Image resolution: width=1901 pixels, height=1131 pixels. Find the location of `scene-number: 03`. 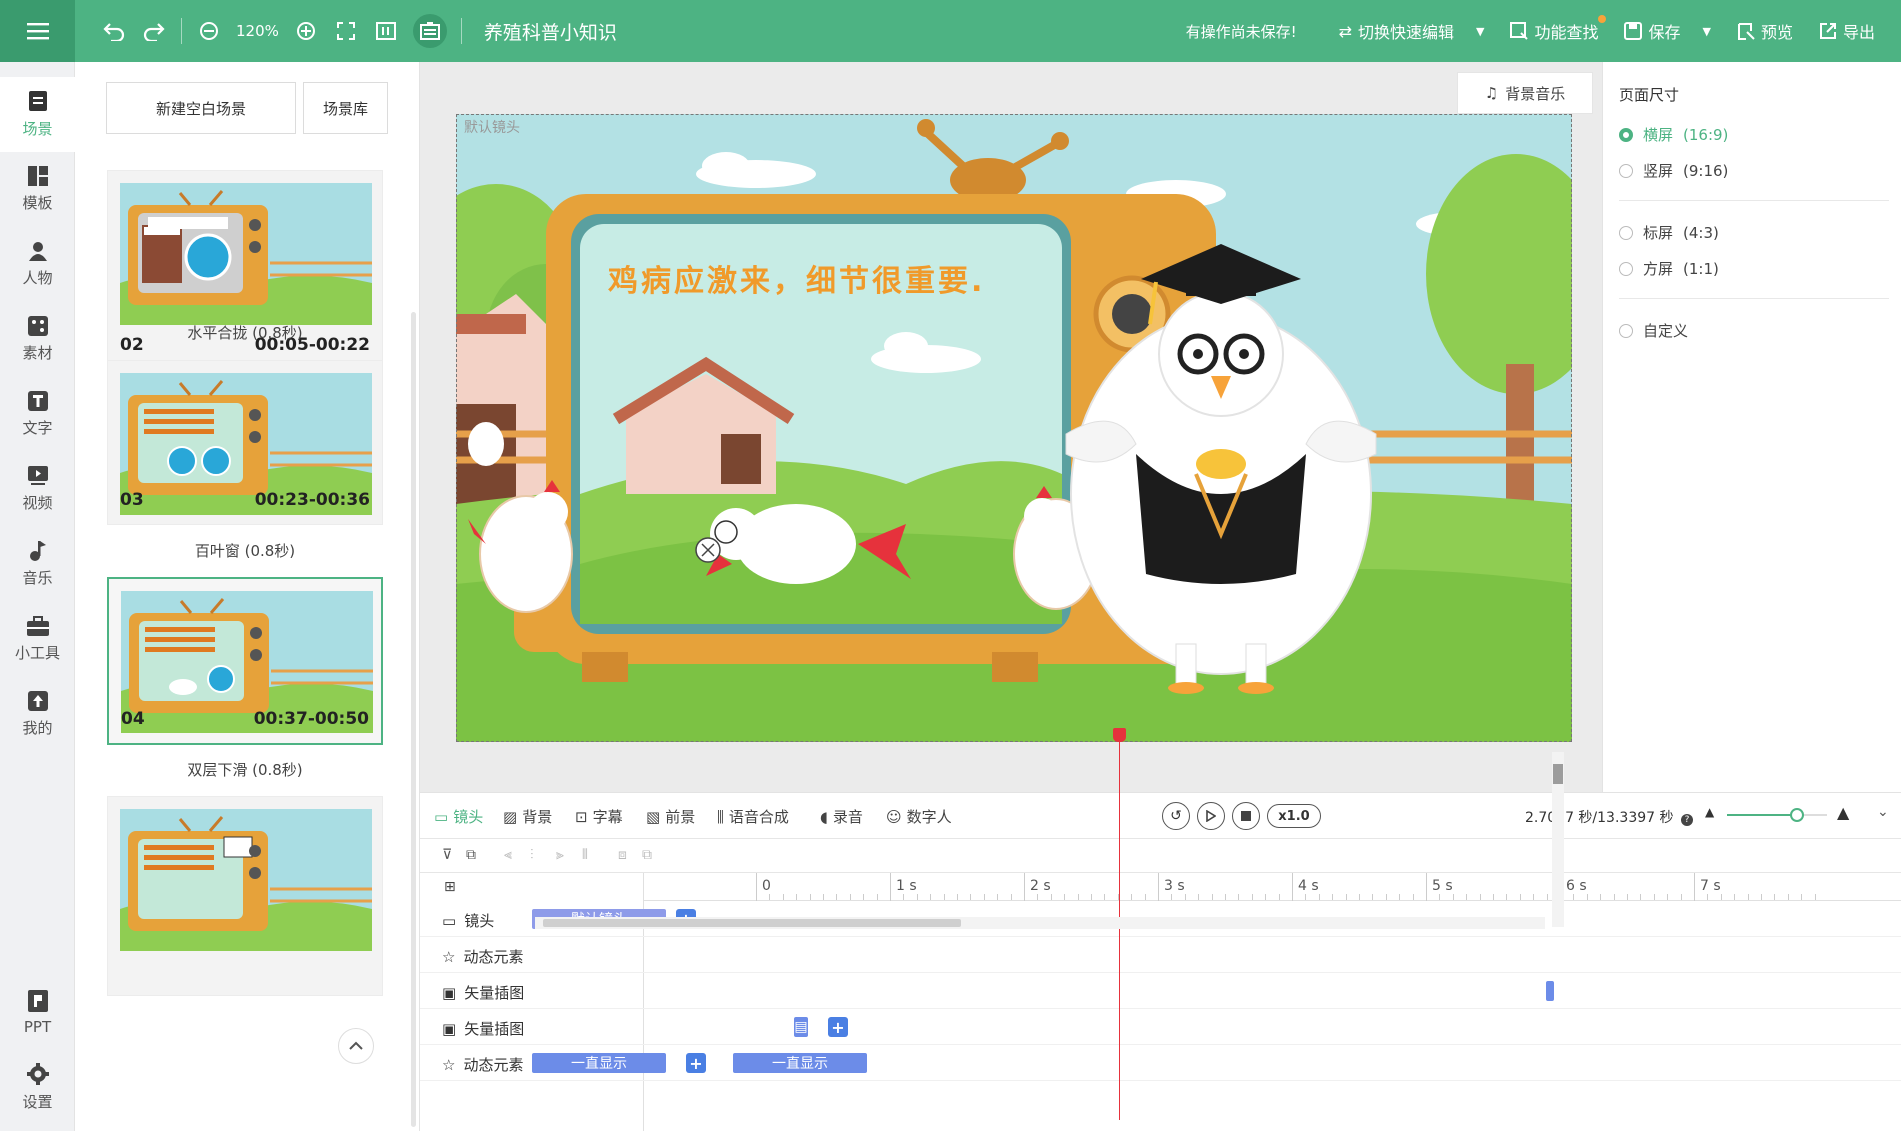

scene-number: 03 is located at coordinates (132, 500).